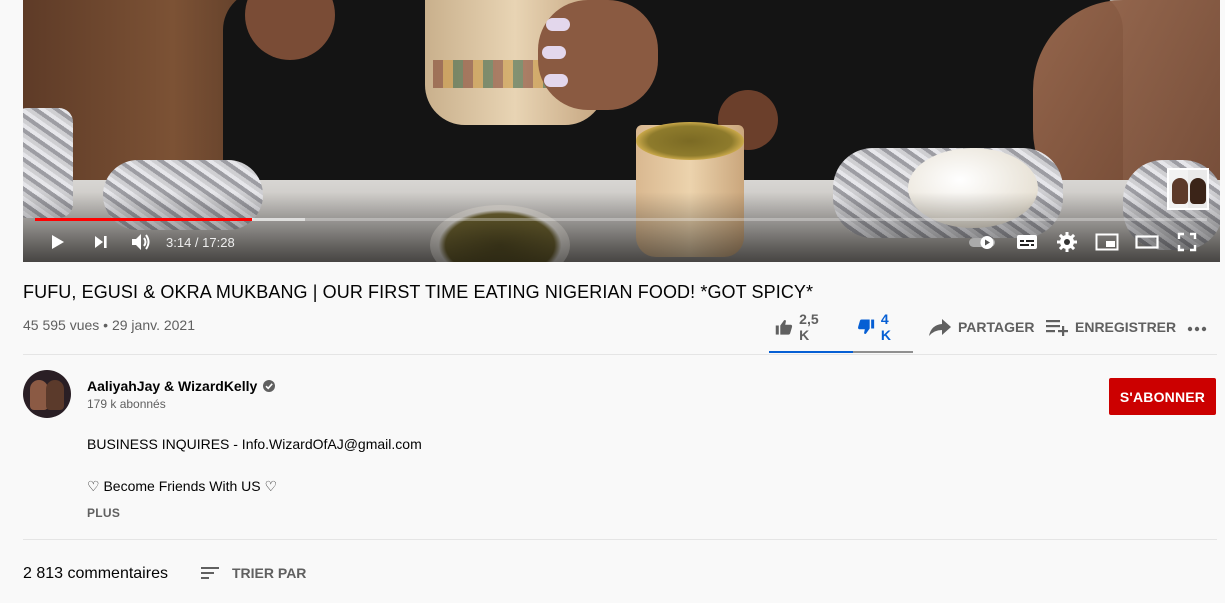 The width and height of the screenshot is (1225, 603). I want to click on autoplay-toggle, so click(983, 242).